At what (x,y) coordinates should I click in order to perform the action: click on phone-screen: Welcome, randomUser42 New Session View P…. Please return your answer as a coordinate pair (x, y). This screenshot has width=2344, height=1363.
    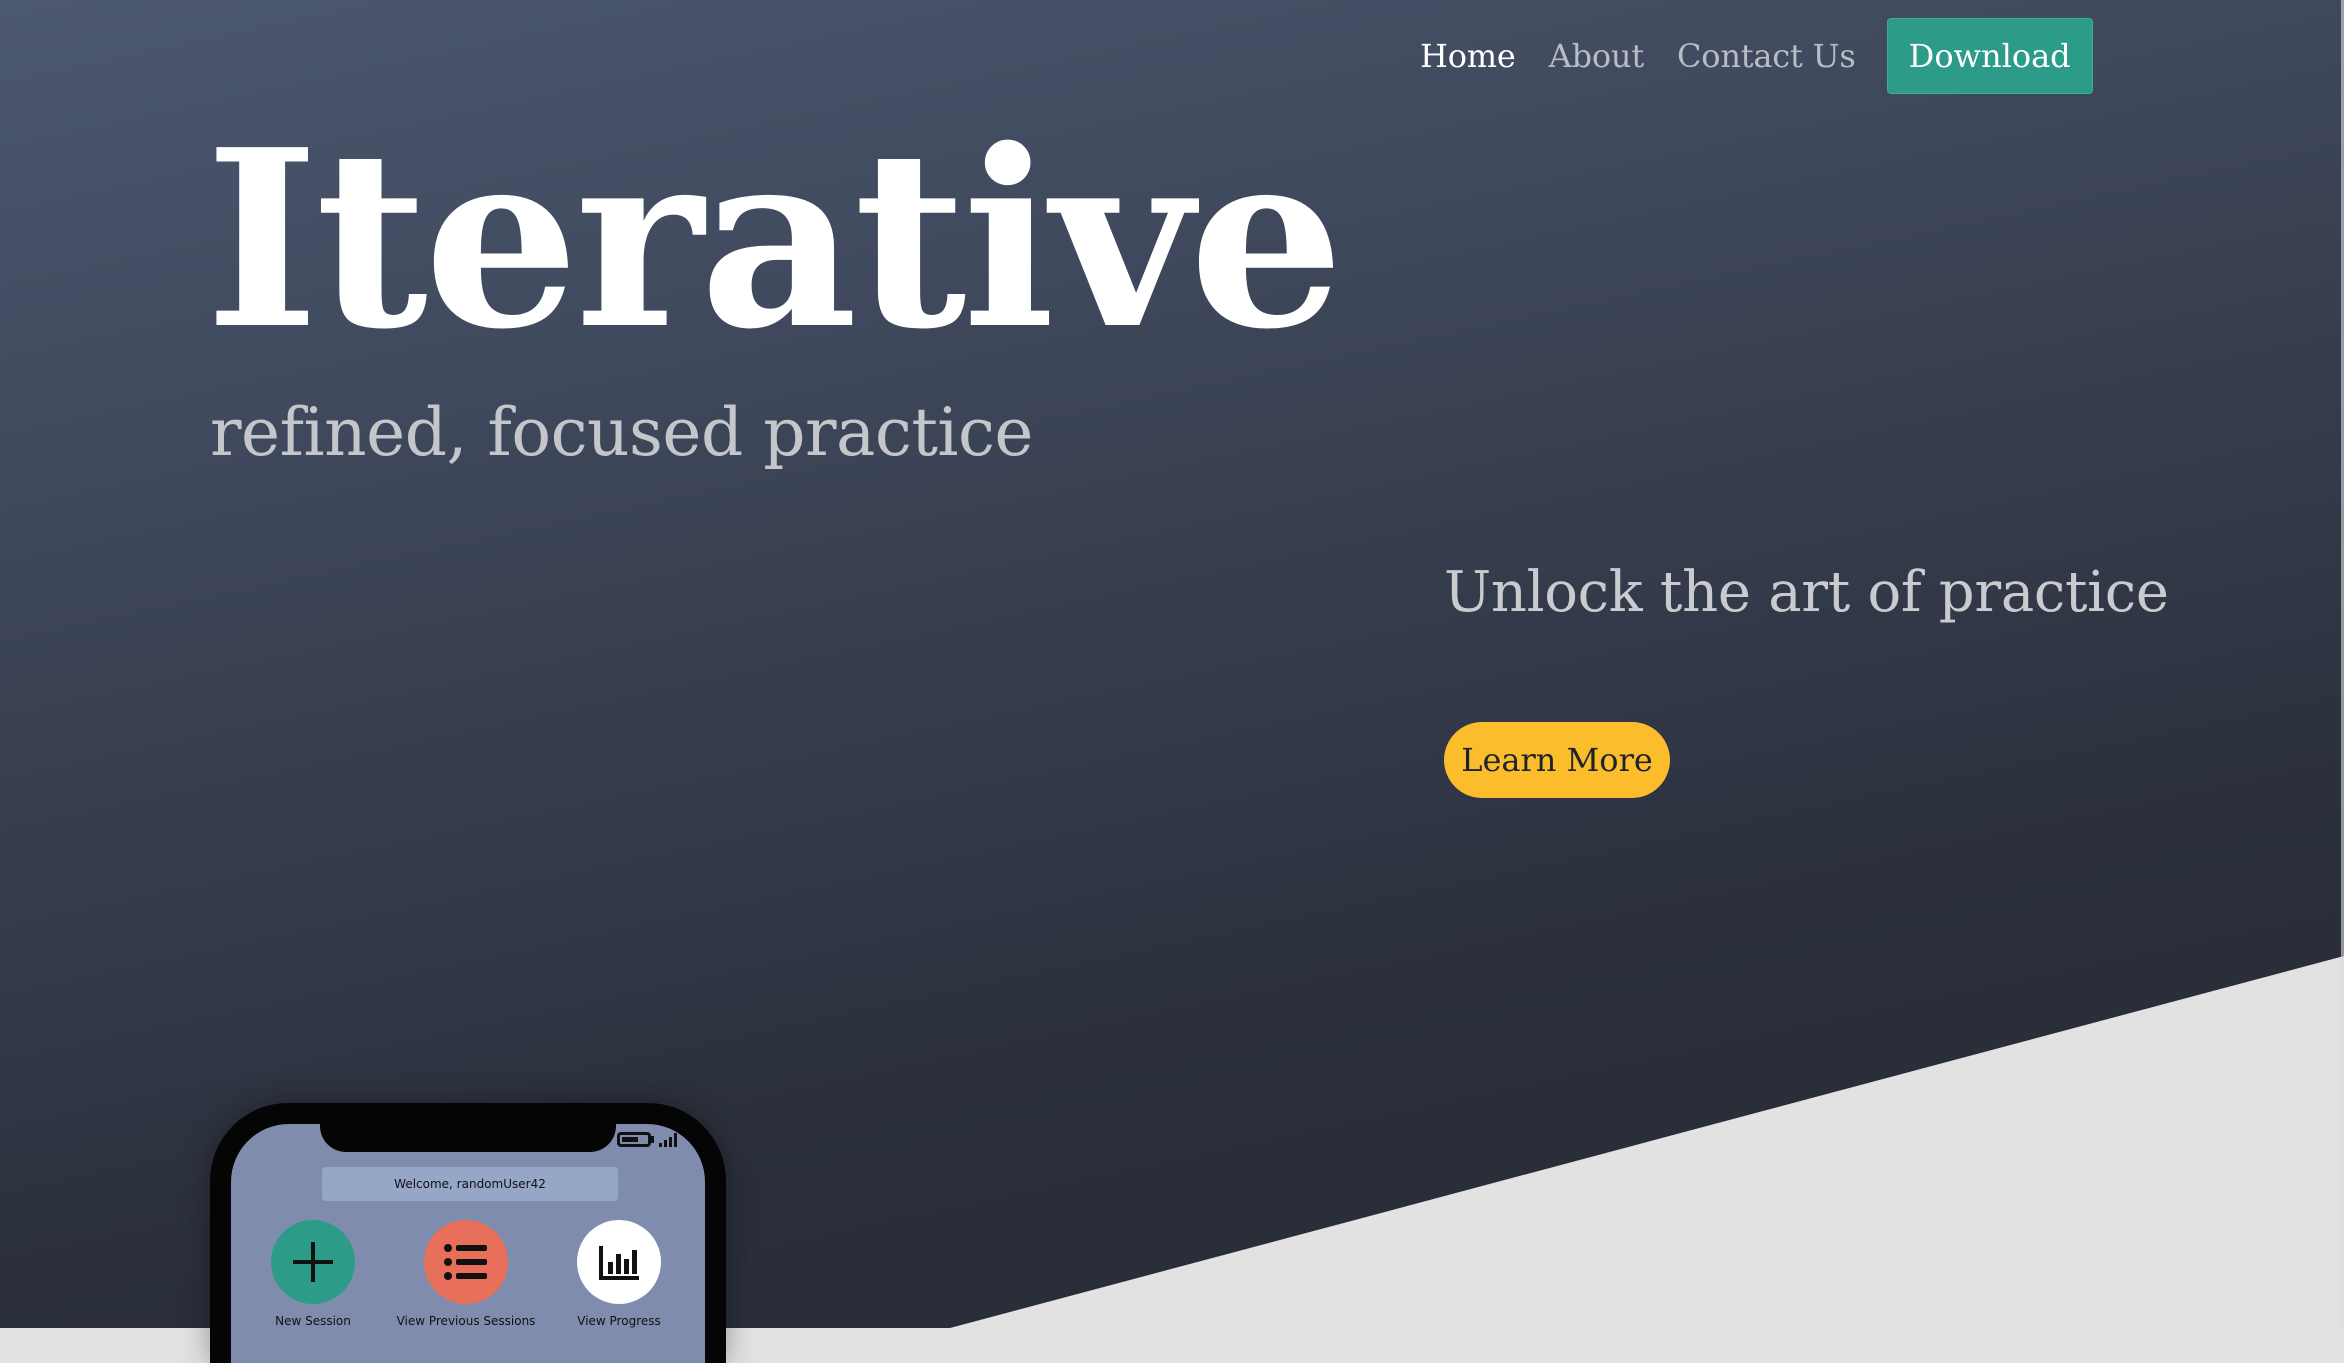
    Looking at the image, I should click on (468, 1243).